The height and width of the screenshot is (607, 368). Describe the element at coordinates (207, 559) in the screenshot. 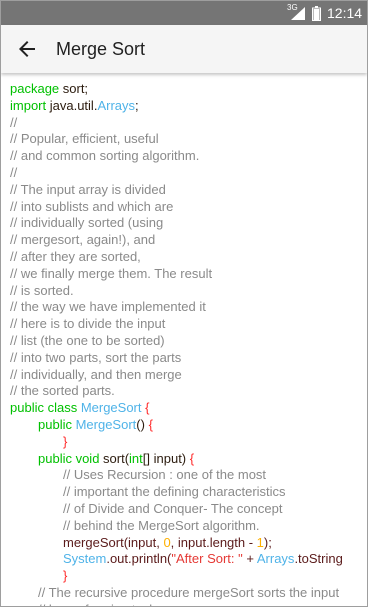

I see `code-token: "After Sort: "` at that location.